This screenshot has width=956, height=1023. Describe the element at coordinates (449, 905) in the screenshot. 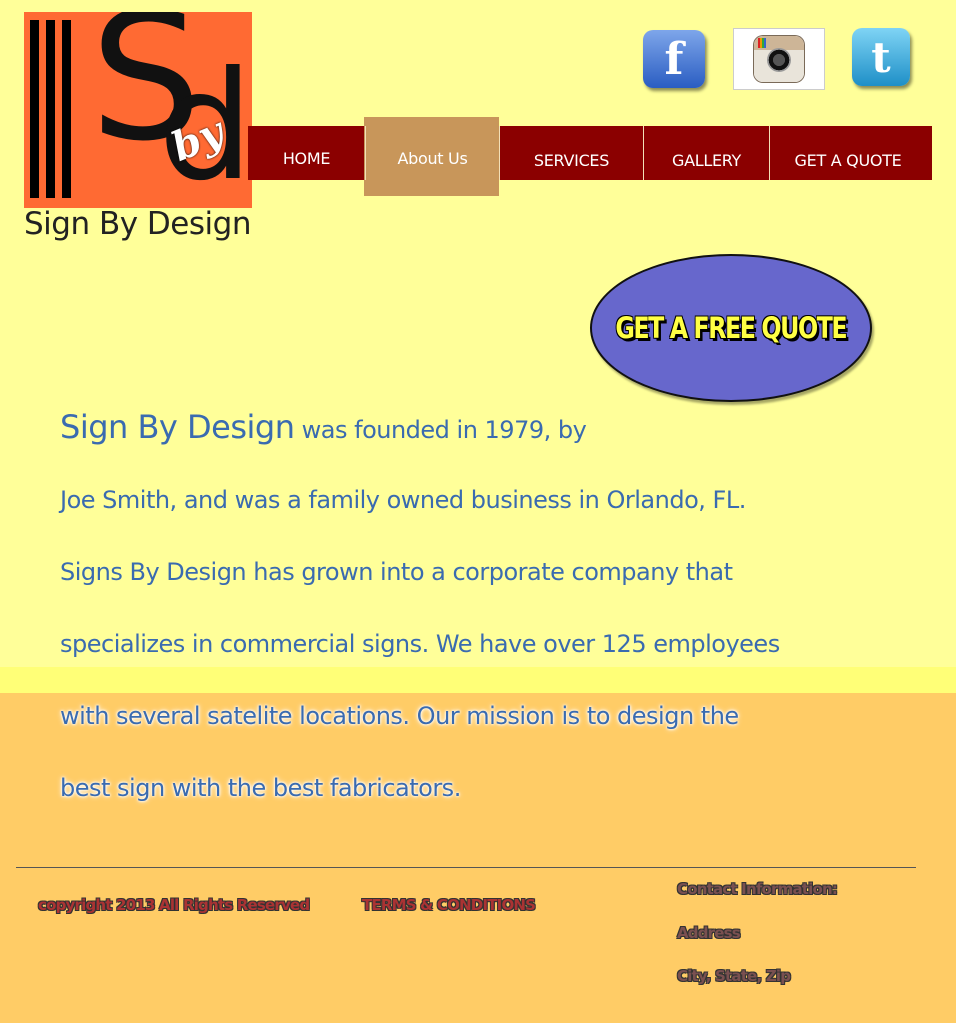

I see `terms-link: TERMS & CONDITIONS` at that location.